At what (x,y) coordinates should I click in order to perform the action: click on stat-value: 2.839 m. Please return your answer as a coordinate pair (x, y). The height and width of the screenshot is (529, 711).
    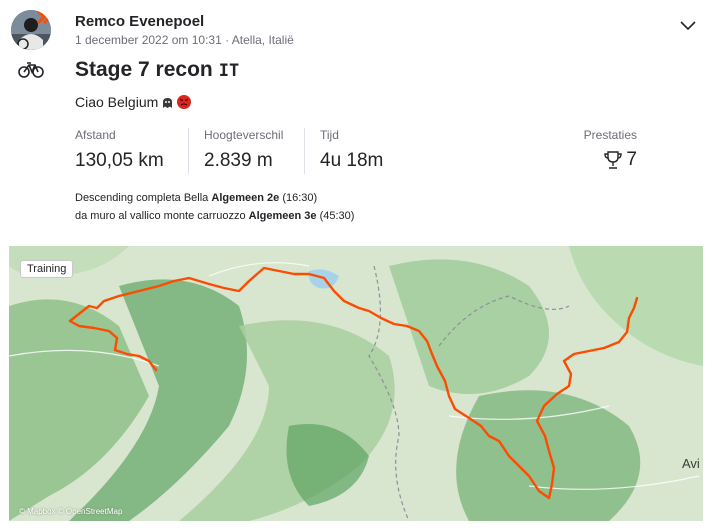
    Looking at the image, I should click on (238, 160).